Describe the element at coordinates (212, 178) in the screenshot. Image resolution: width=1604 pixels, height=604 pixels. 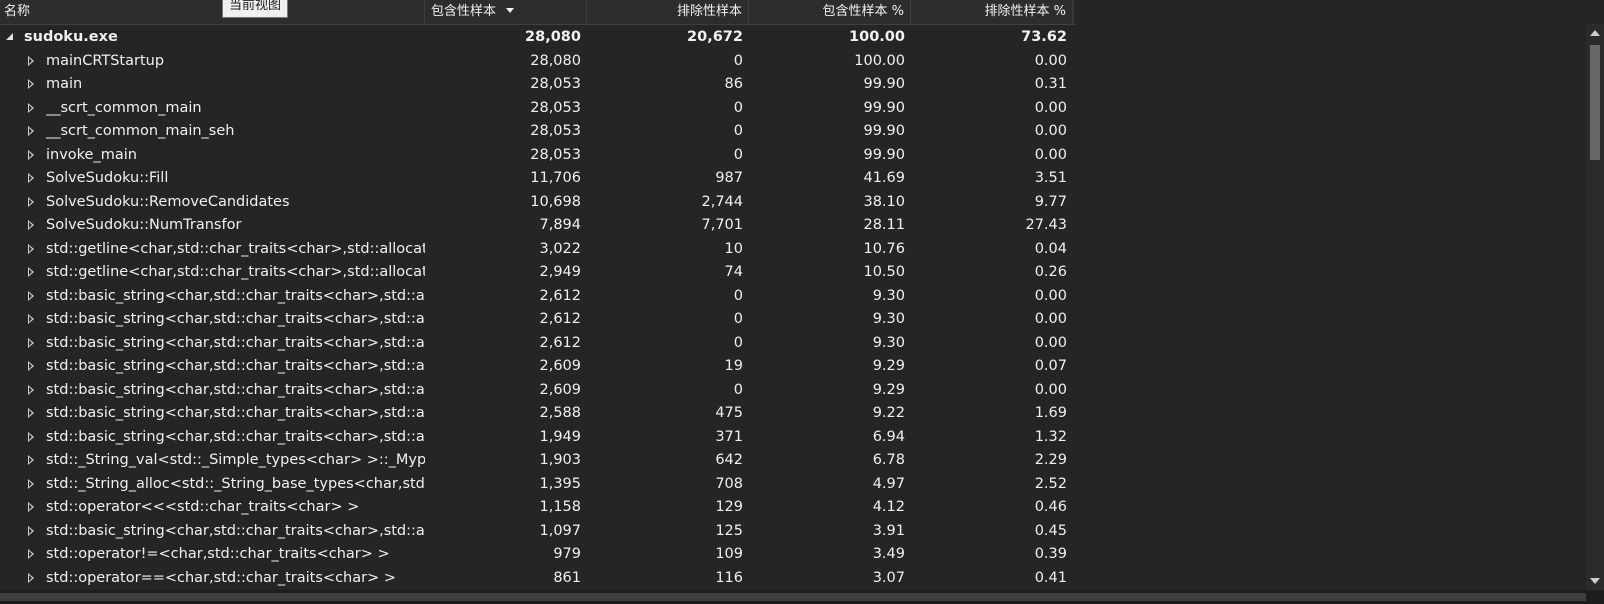
I see `cell-name: SolveSudoku::Fill` at that location.